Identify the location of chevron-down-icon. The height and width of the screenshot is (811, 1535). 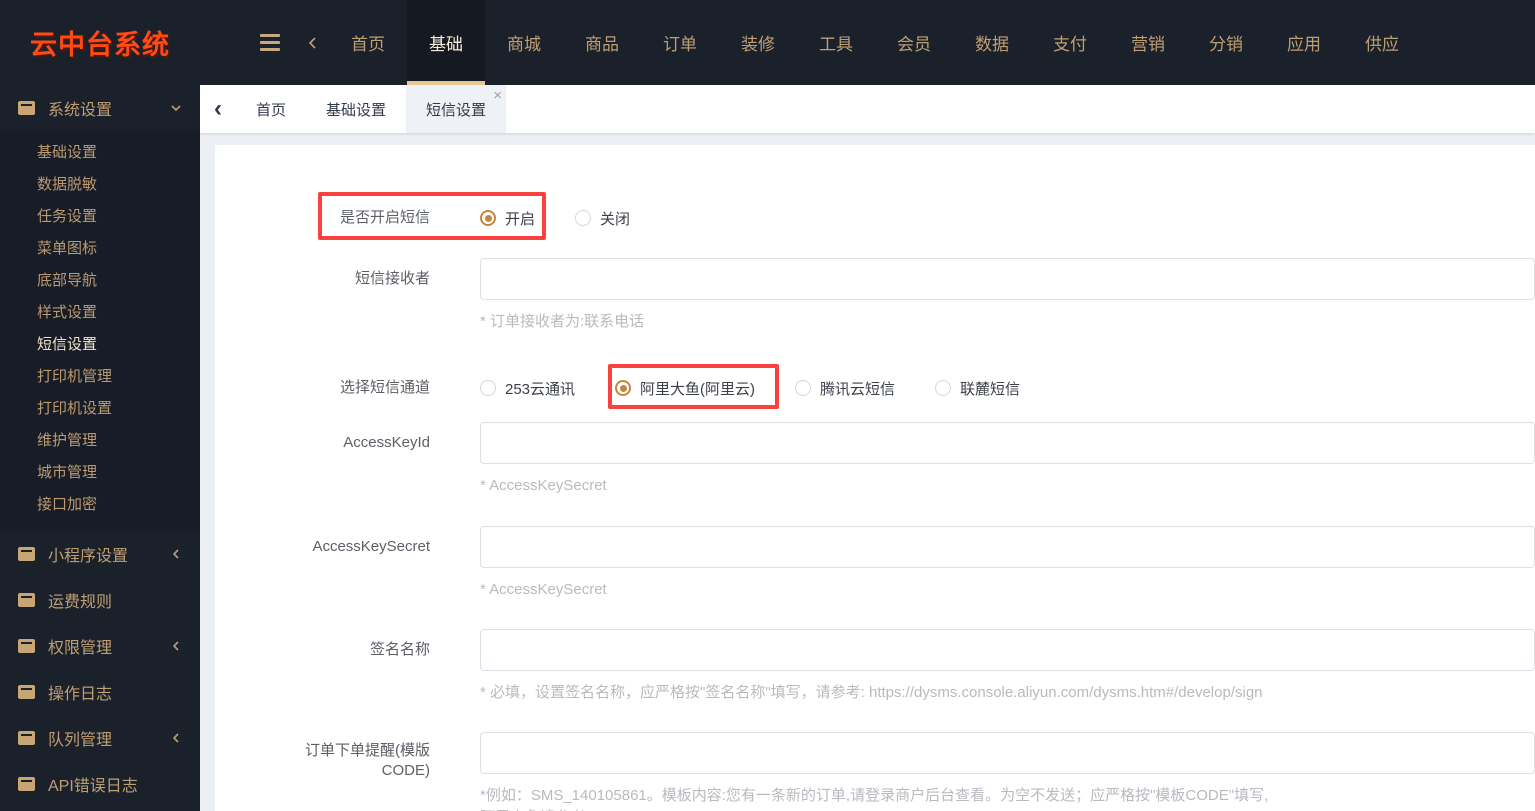
(176, 108).